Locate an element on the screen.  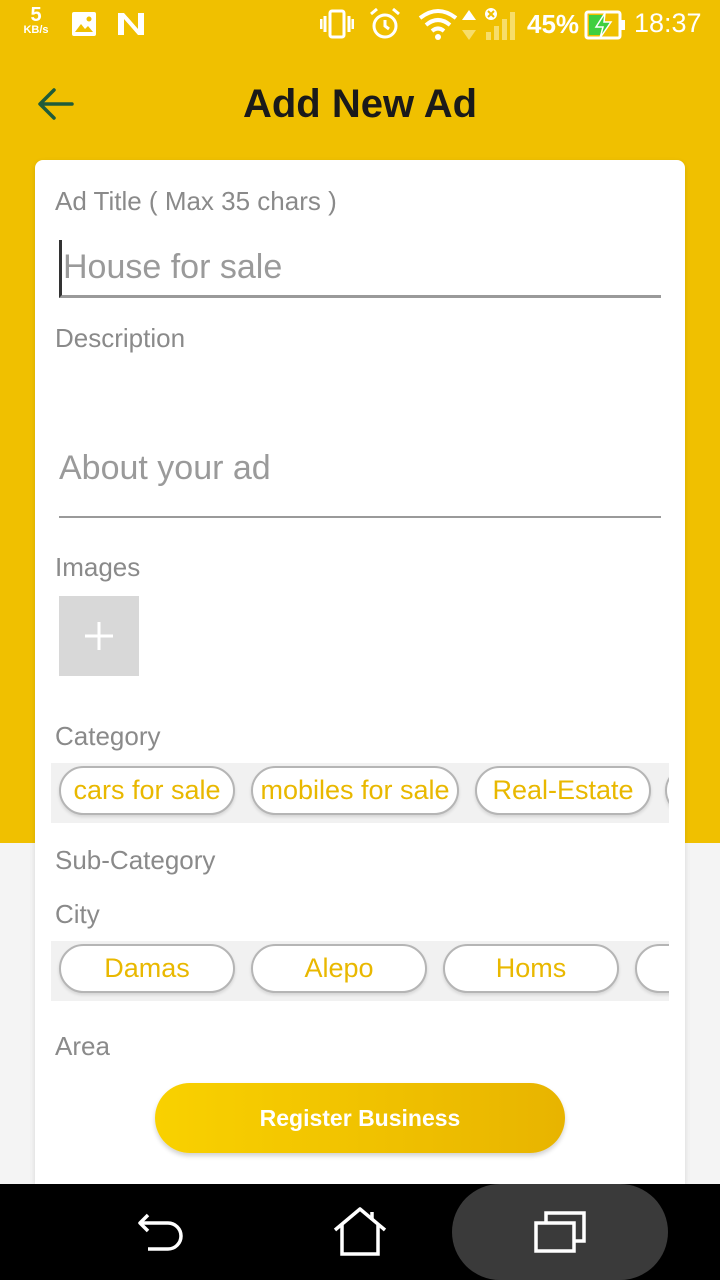
nav-recents-button is located at coordinates (560, 1232).